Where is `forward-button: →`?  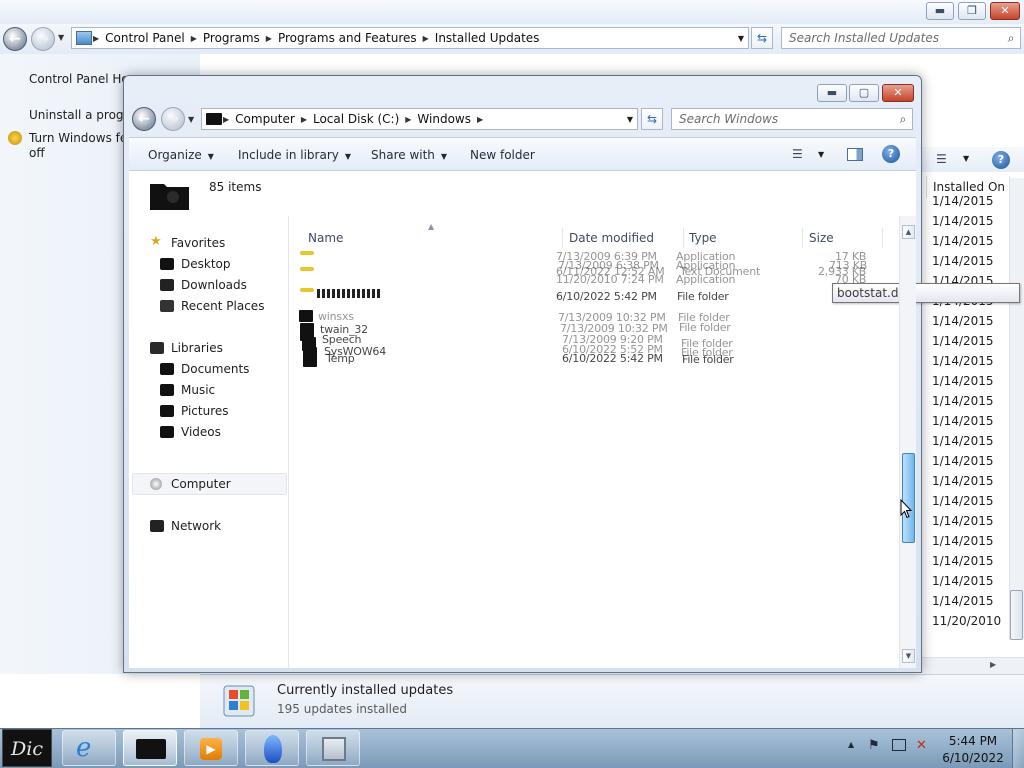 forward-button: → is located at coordinates (43, 39).